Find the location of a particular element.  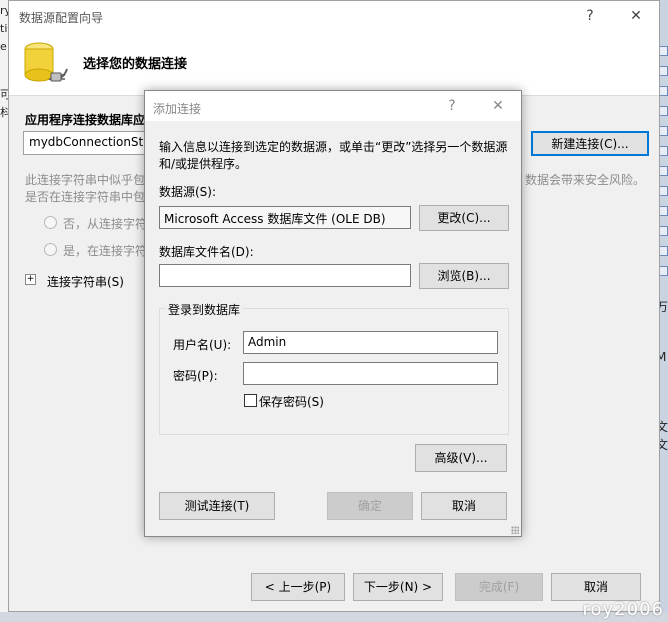

bg-text-fragment: ti is located at coordinates (4, 28).